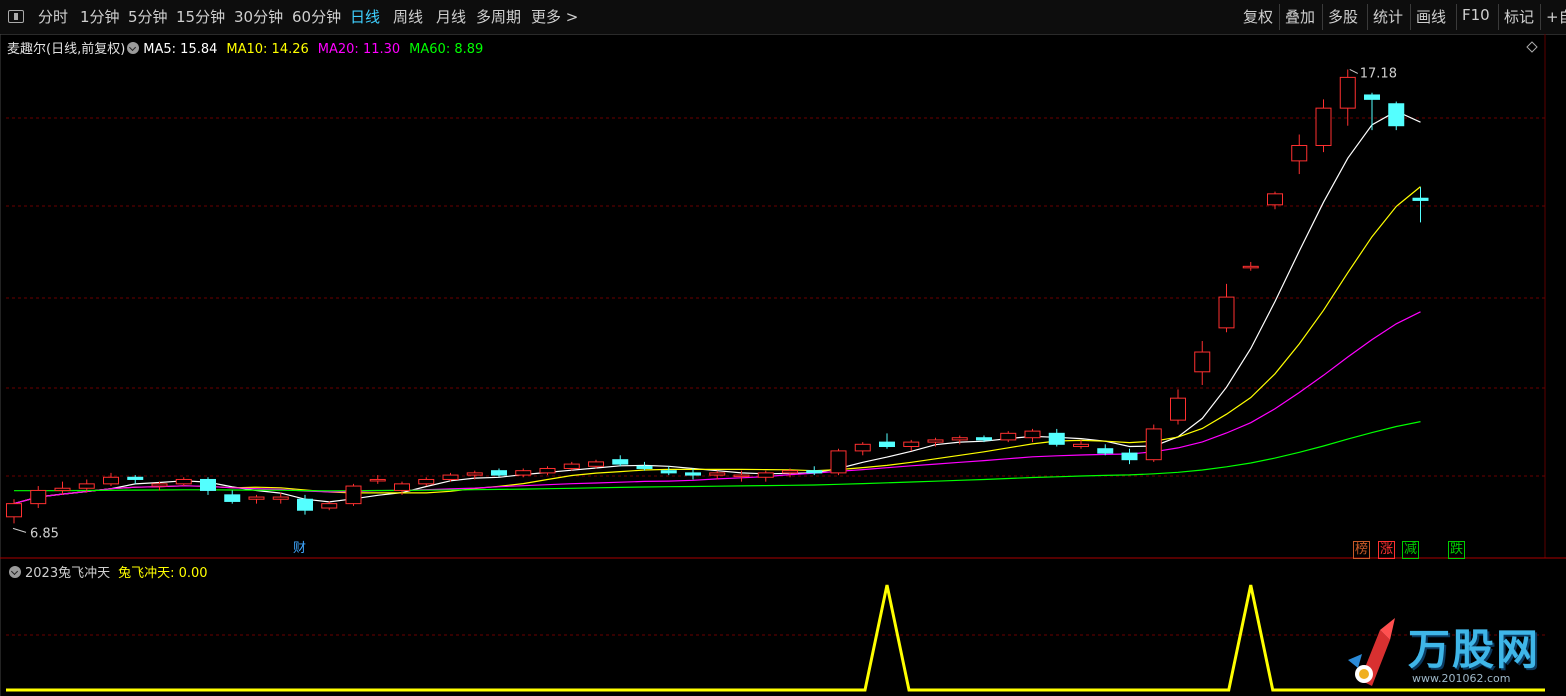 The width and height of the screenshot is (1566, 696). I want to click on ma60-line, so click(717, 456).